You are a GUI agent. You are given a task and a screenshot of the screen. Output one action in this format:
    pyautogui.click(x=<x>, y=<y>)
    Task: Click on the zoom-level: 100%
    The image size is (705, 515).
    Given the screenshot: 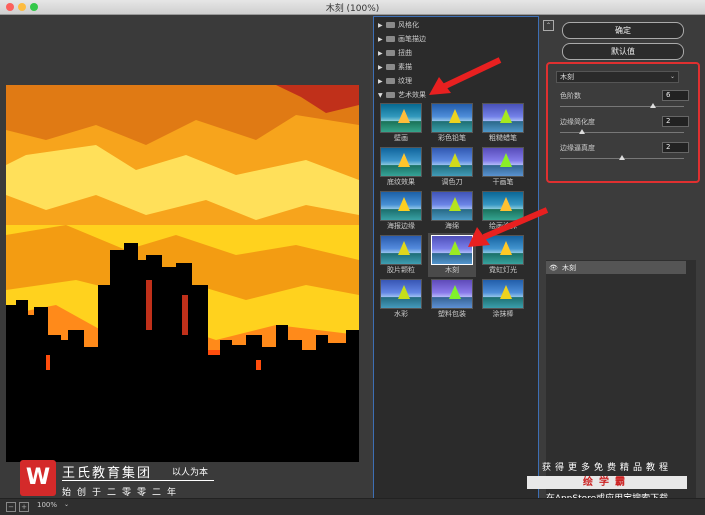 What is the action you would take?
    pyautogui.click(x=47, y=505)
    